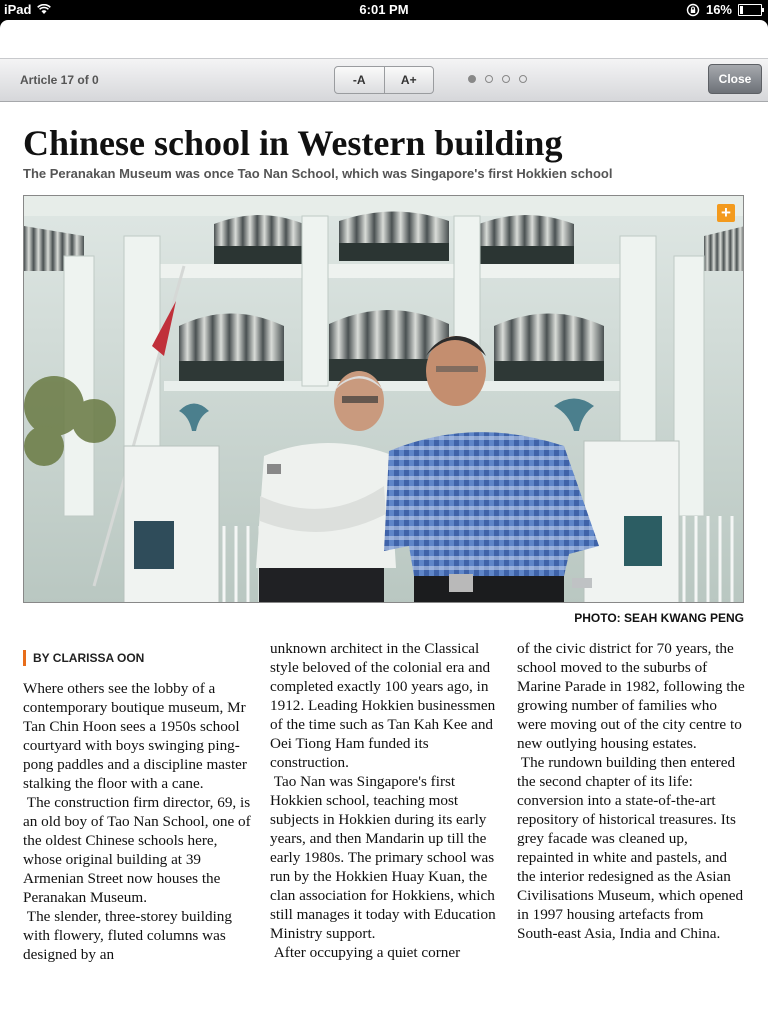  I want to click on decrease-font-button: -A, so click(359, 80).